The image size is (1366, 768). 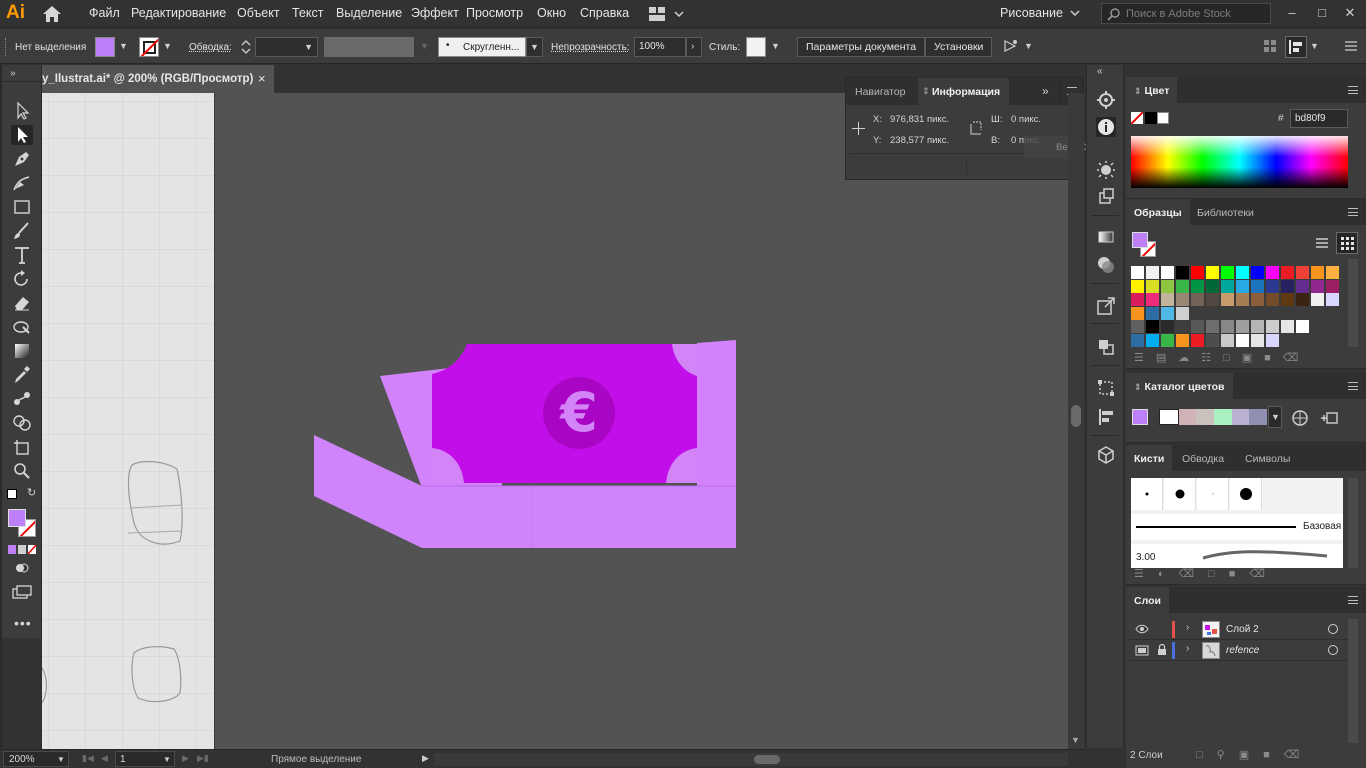 What do you see at coordinates (494, 13) in the screenshot?
I see `menu-view: Просмотр` at bounding box center [494, 13].